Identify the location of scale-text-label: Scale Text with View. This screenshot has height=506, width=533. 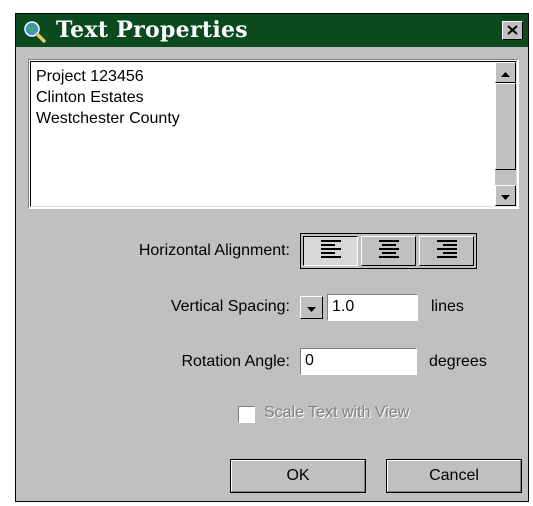
(337, 412).